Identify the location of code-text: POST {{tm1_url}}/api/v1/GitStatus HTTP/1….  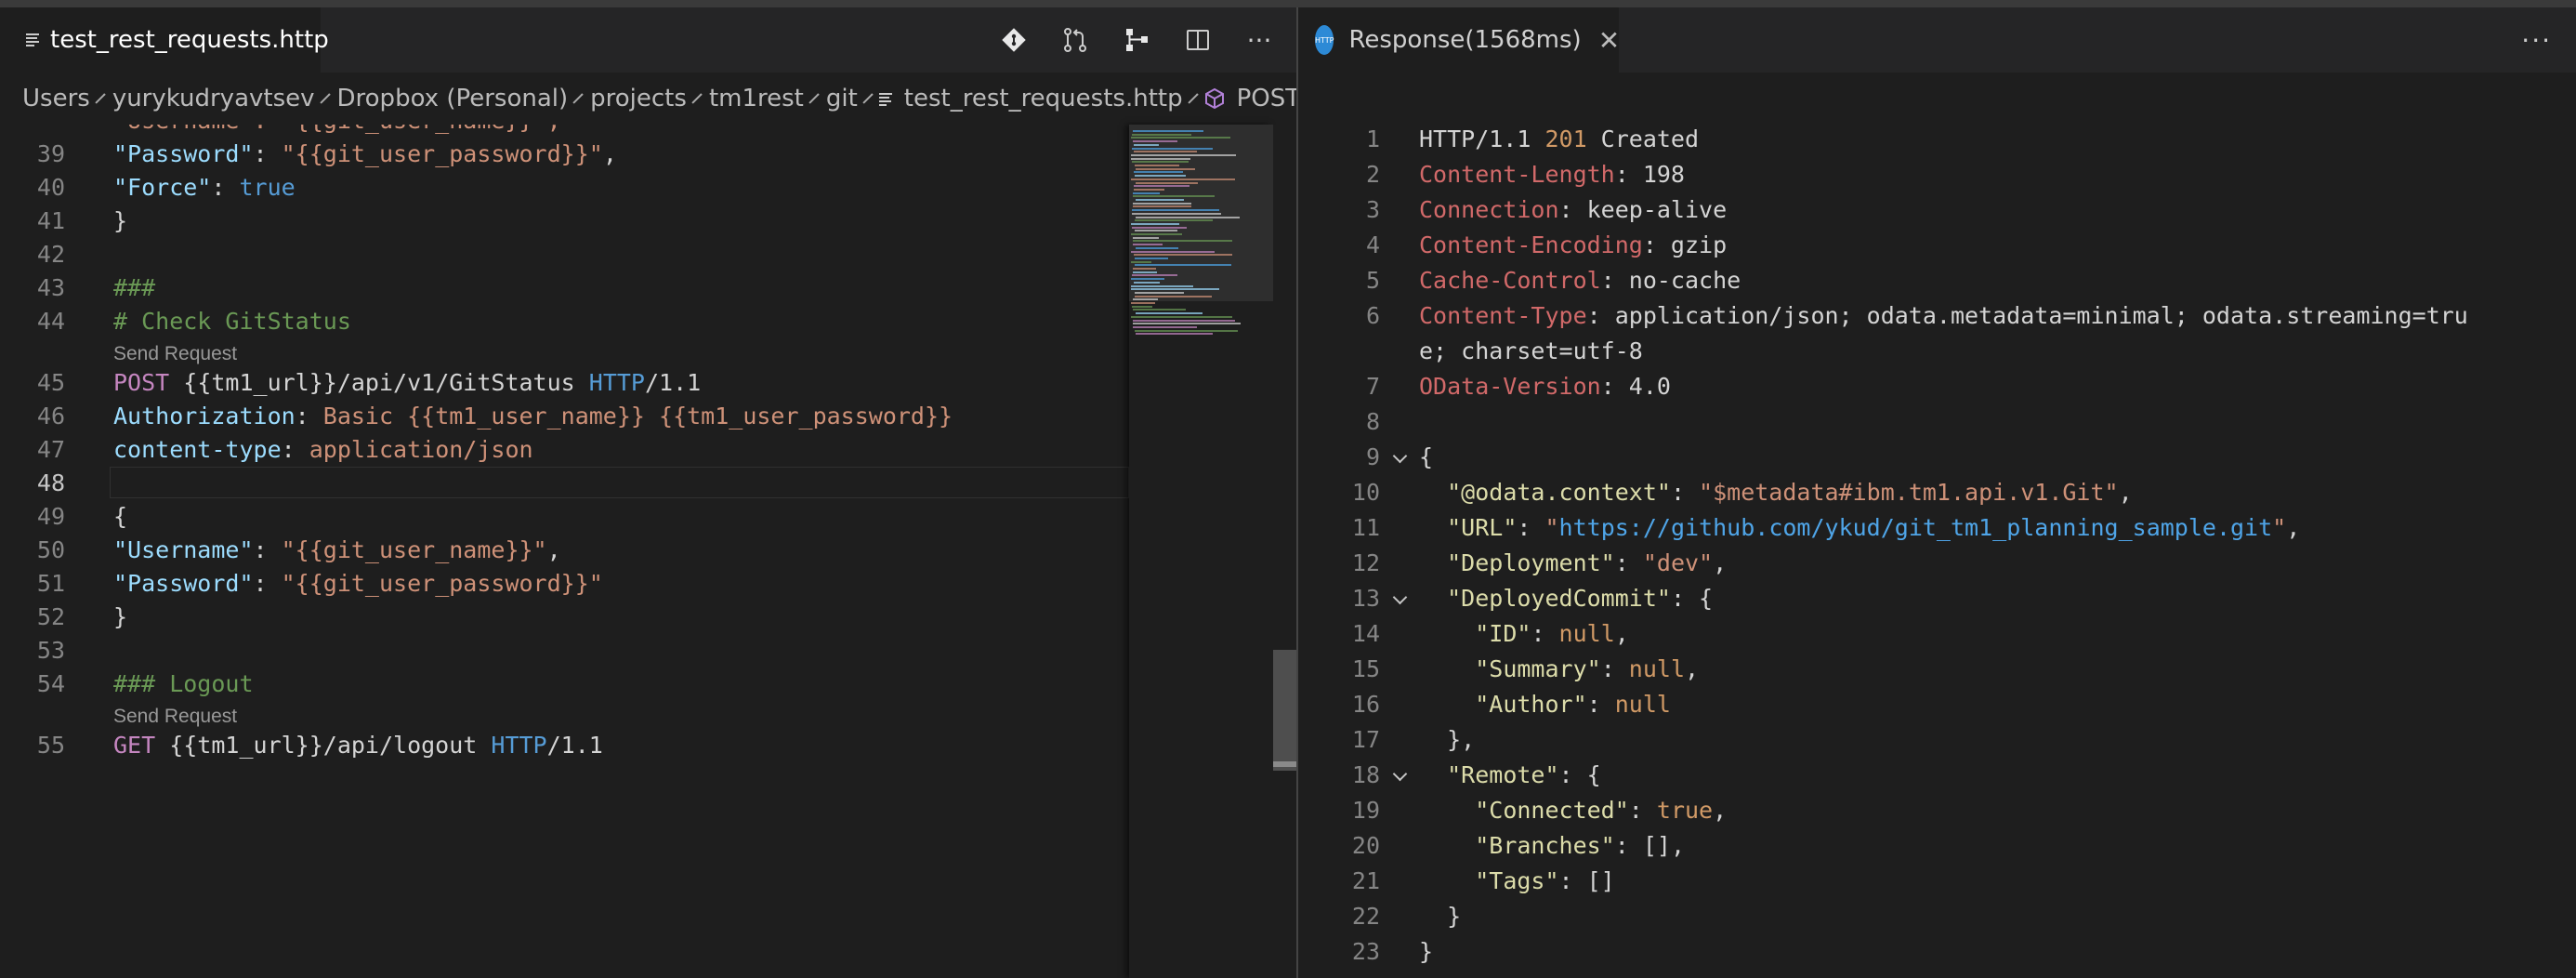
(407, 383).